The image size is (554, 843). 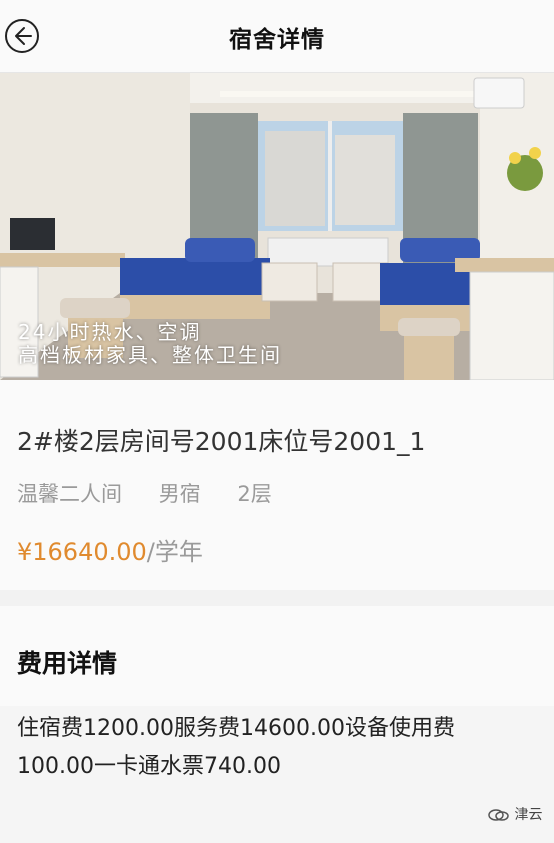 What do you see at coordinates (498, 815) in the screenshot?
I see `watermark-logo-icon` at bounding box center [498, 815].